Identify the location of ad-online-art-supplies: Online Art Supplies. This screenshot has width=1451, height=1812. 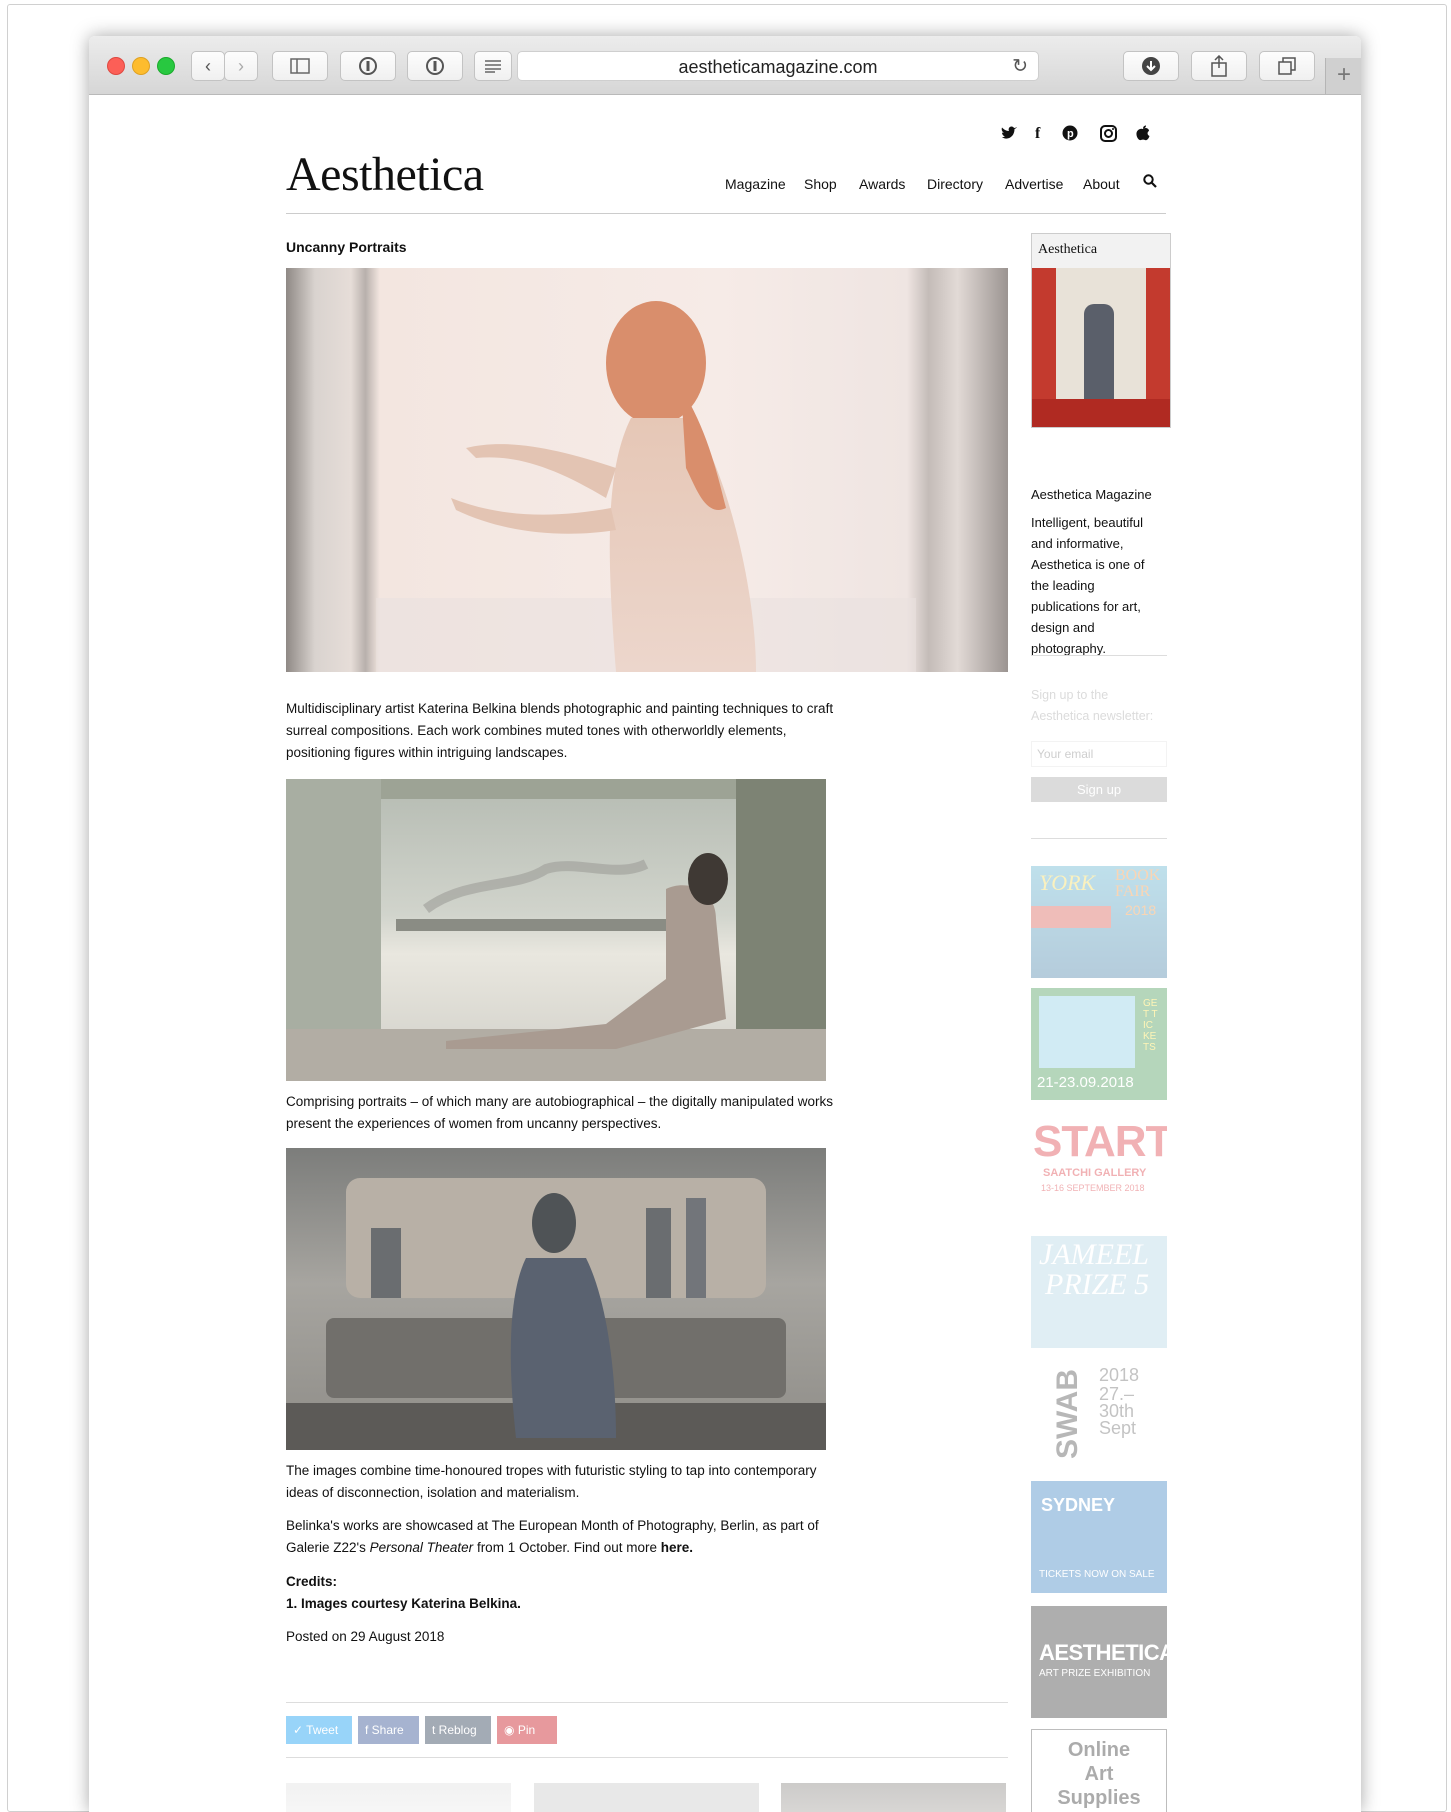
(1099, 1770).